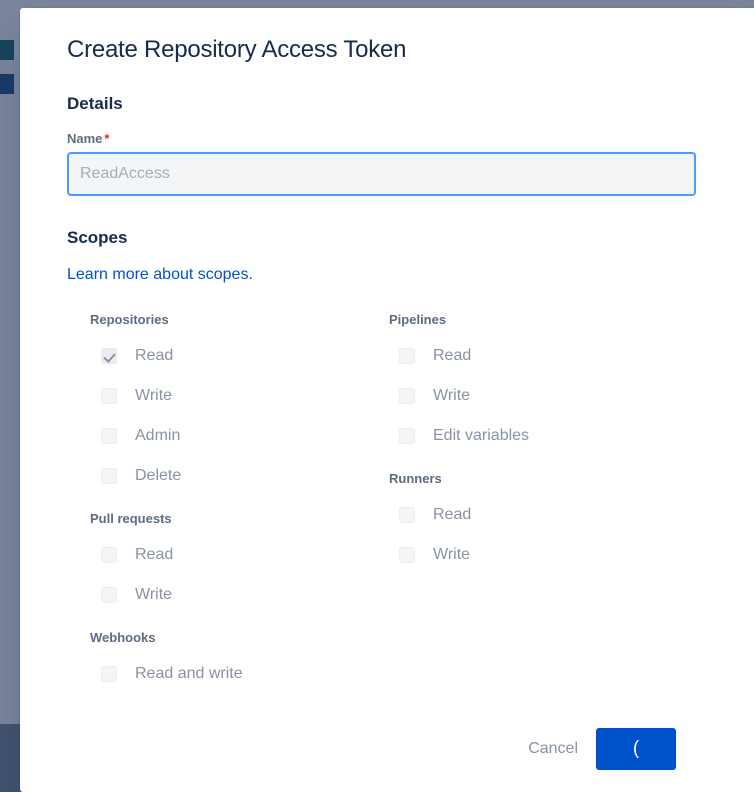 The height and width of the screenshot is (792, 754). What do you see at coordinates (222, 476) in the screenshot?
I see `scope-checkbox-repositories-delete: Delete` at bounding box center [222, 476].